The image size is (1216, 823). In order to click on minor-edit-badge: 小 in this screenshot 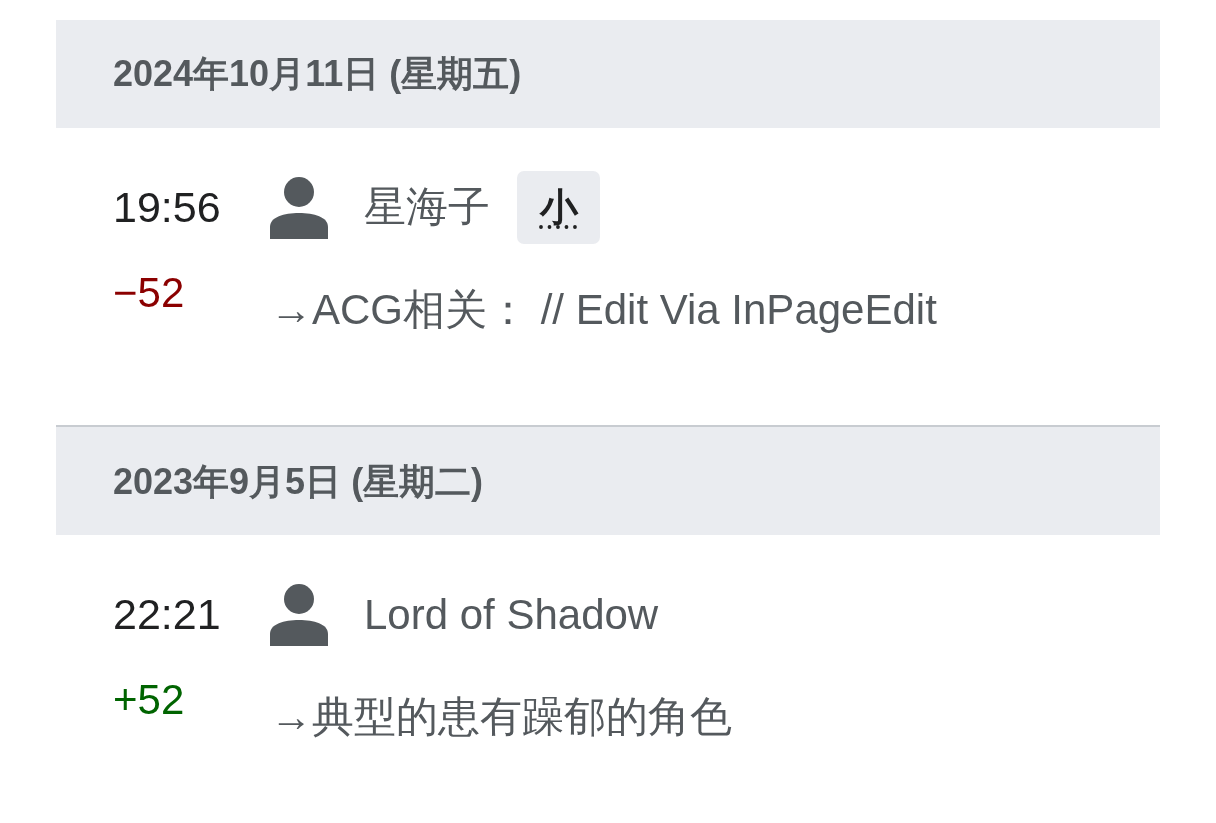, I will do `click(558, 207)`.